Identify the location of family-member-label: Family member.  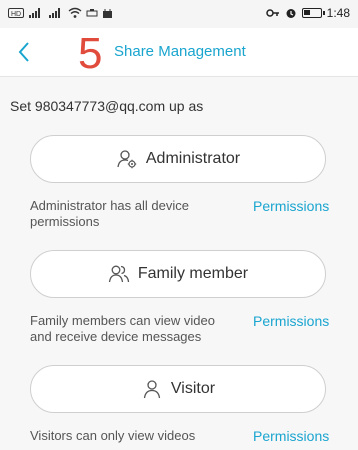
(193, 273).